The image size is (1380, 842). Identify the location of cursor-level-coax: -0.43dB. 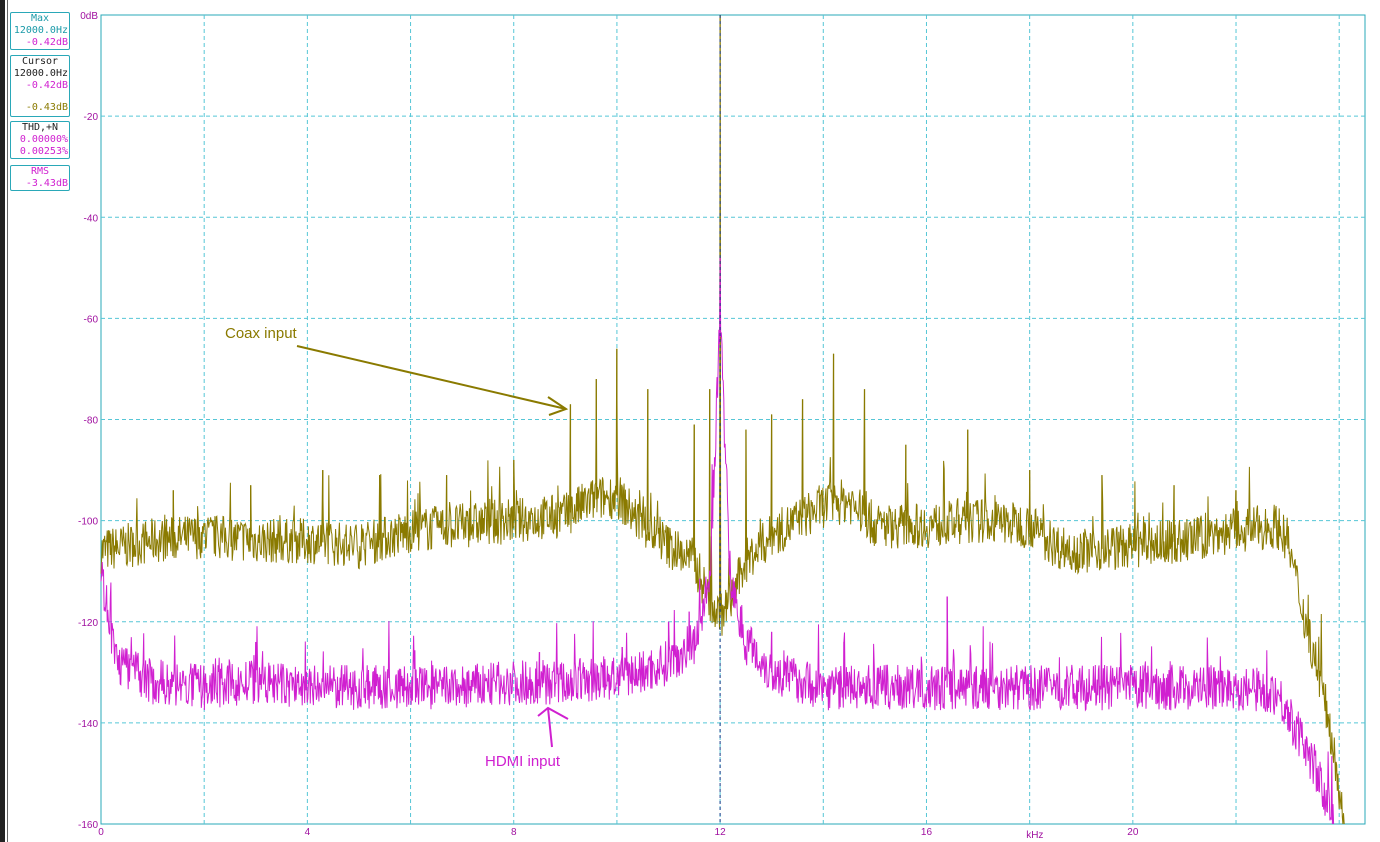
(46, 107).